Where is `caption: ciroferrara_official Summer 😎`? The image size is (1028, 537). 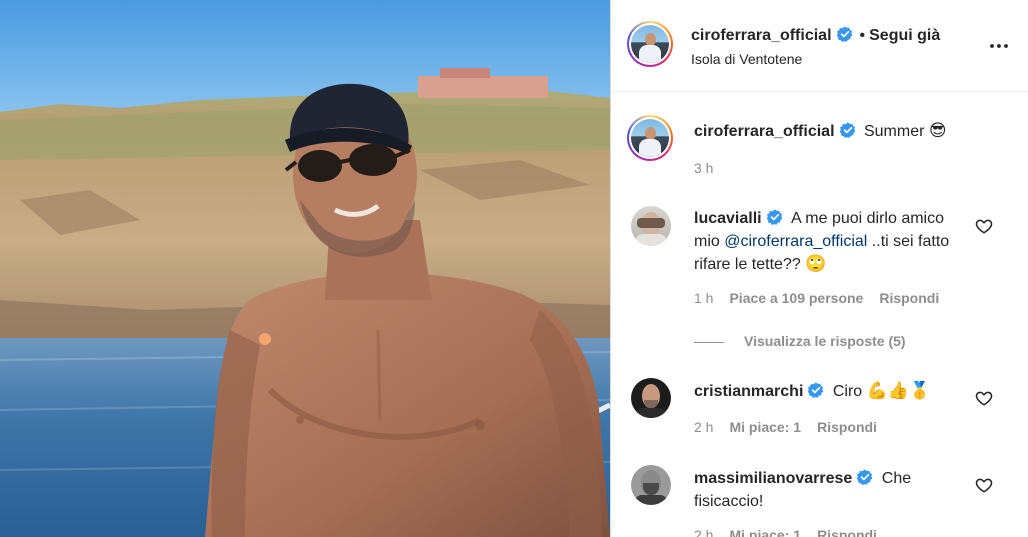
caption: ciroferrara_official Summer 😎 is located at coordinates (820, 131).